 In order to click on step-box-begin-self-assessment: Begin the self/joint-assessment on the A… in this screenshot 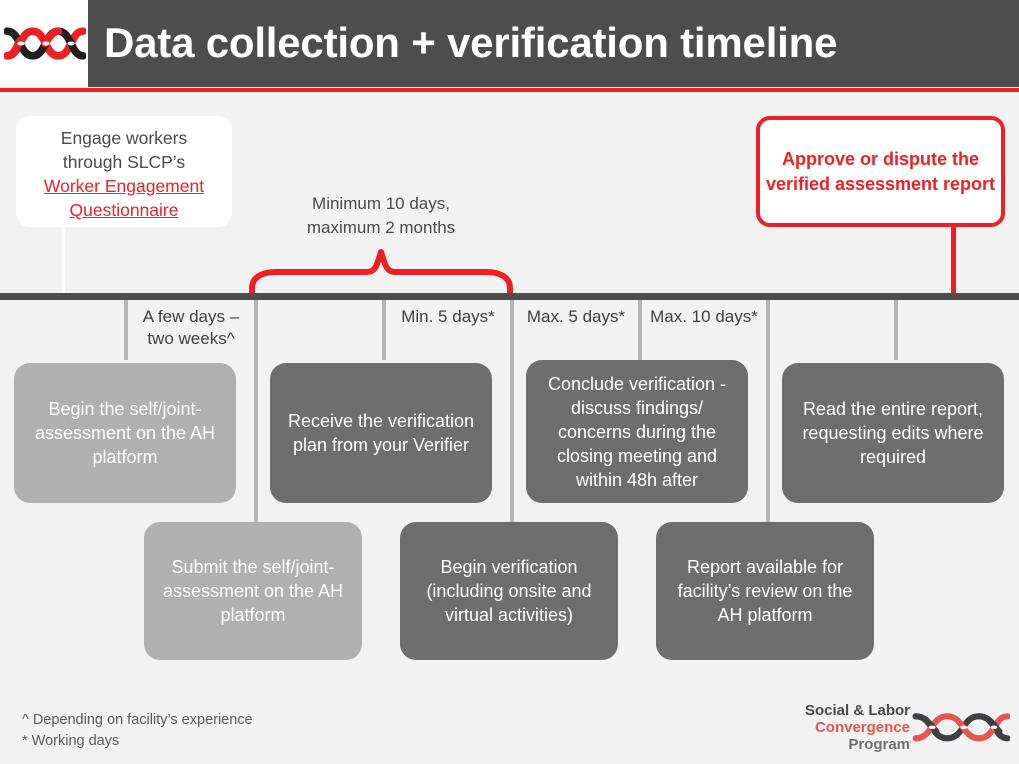, I will do `click(125, 433)`.